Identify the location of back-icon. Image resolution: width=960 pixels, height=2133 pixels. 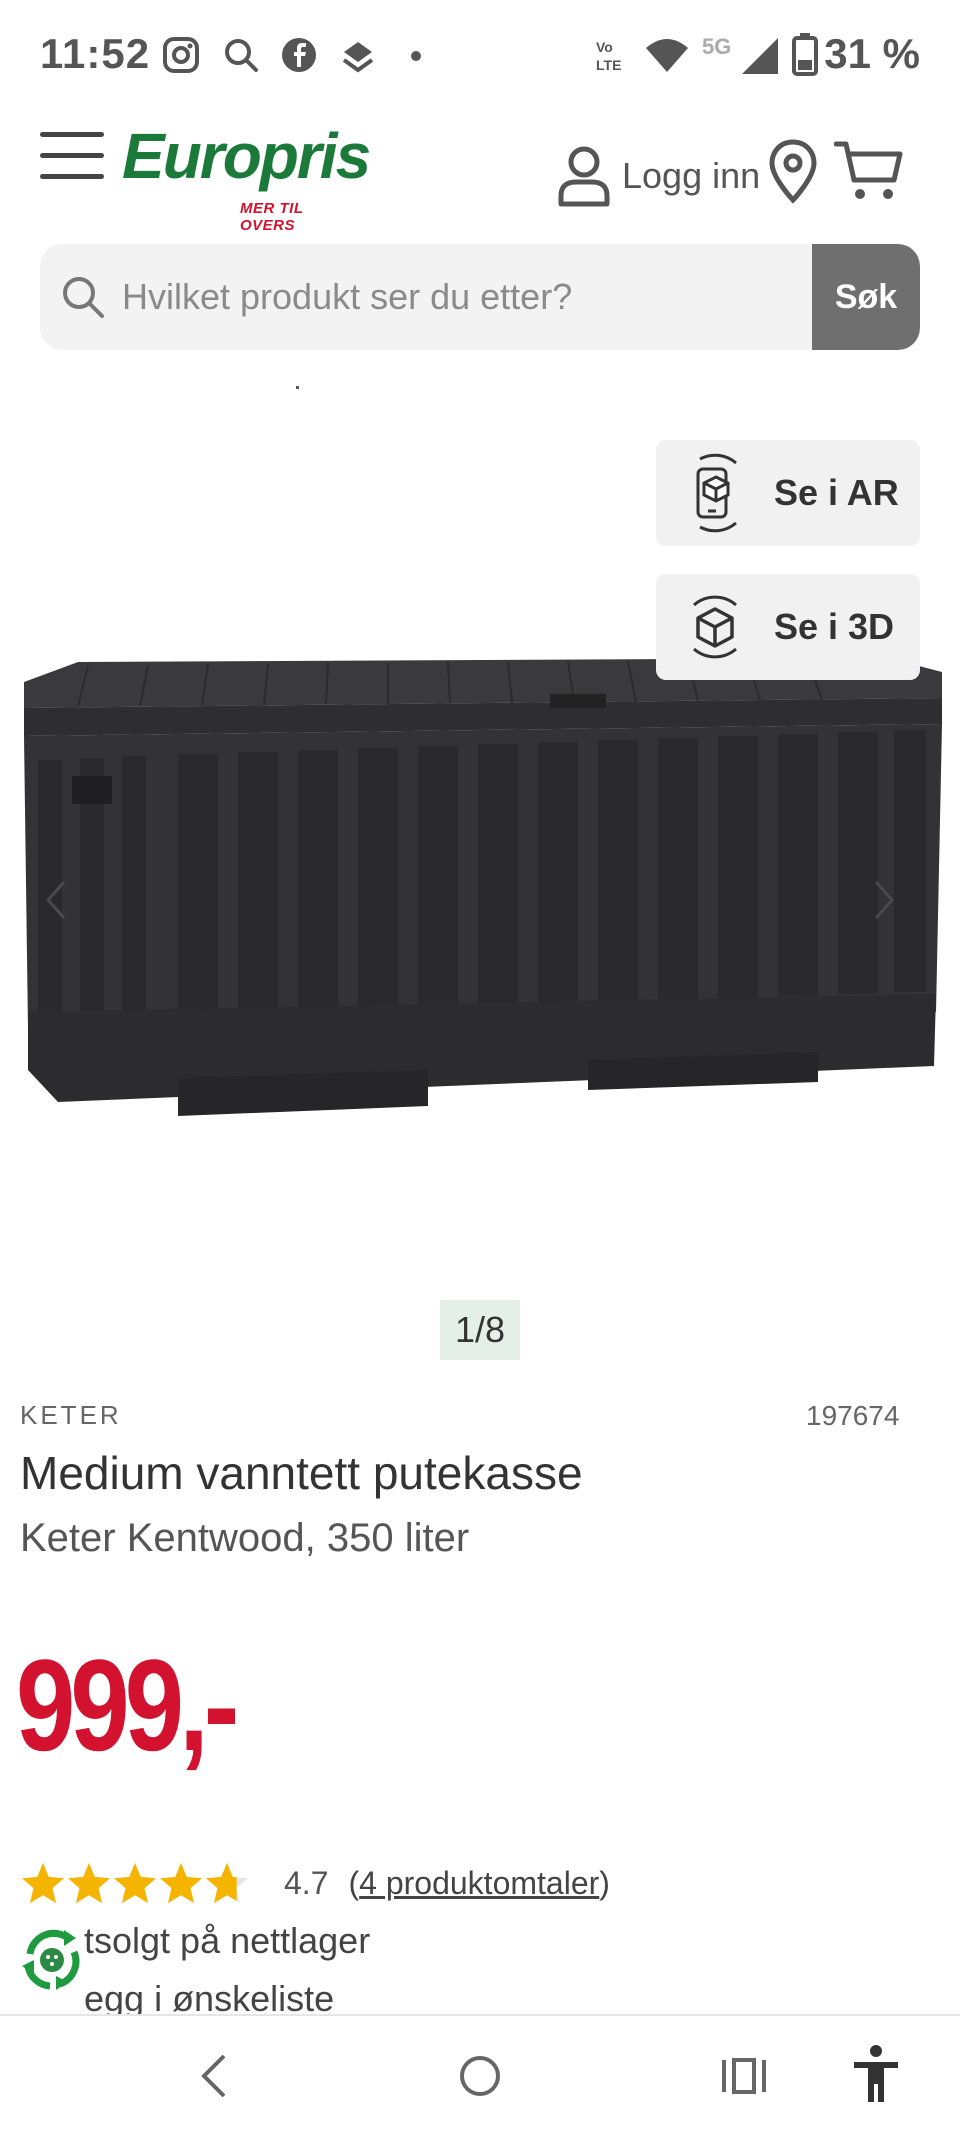
(214, 2076).